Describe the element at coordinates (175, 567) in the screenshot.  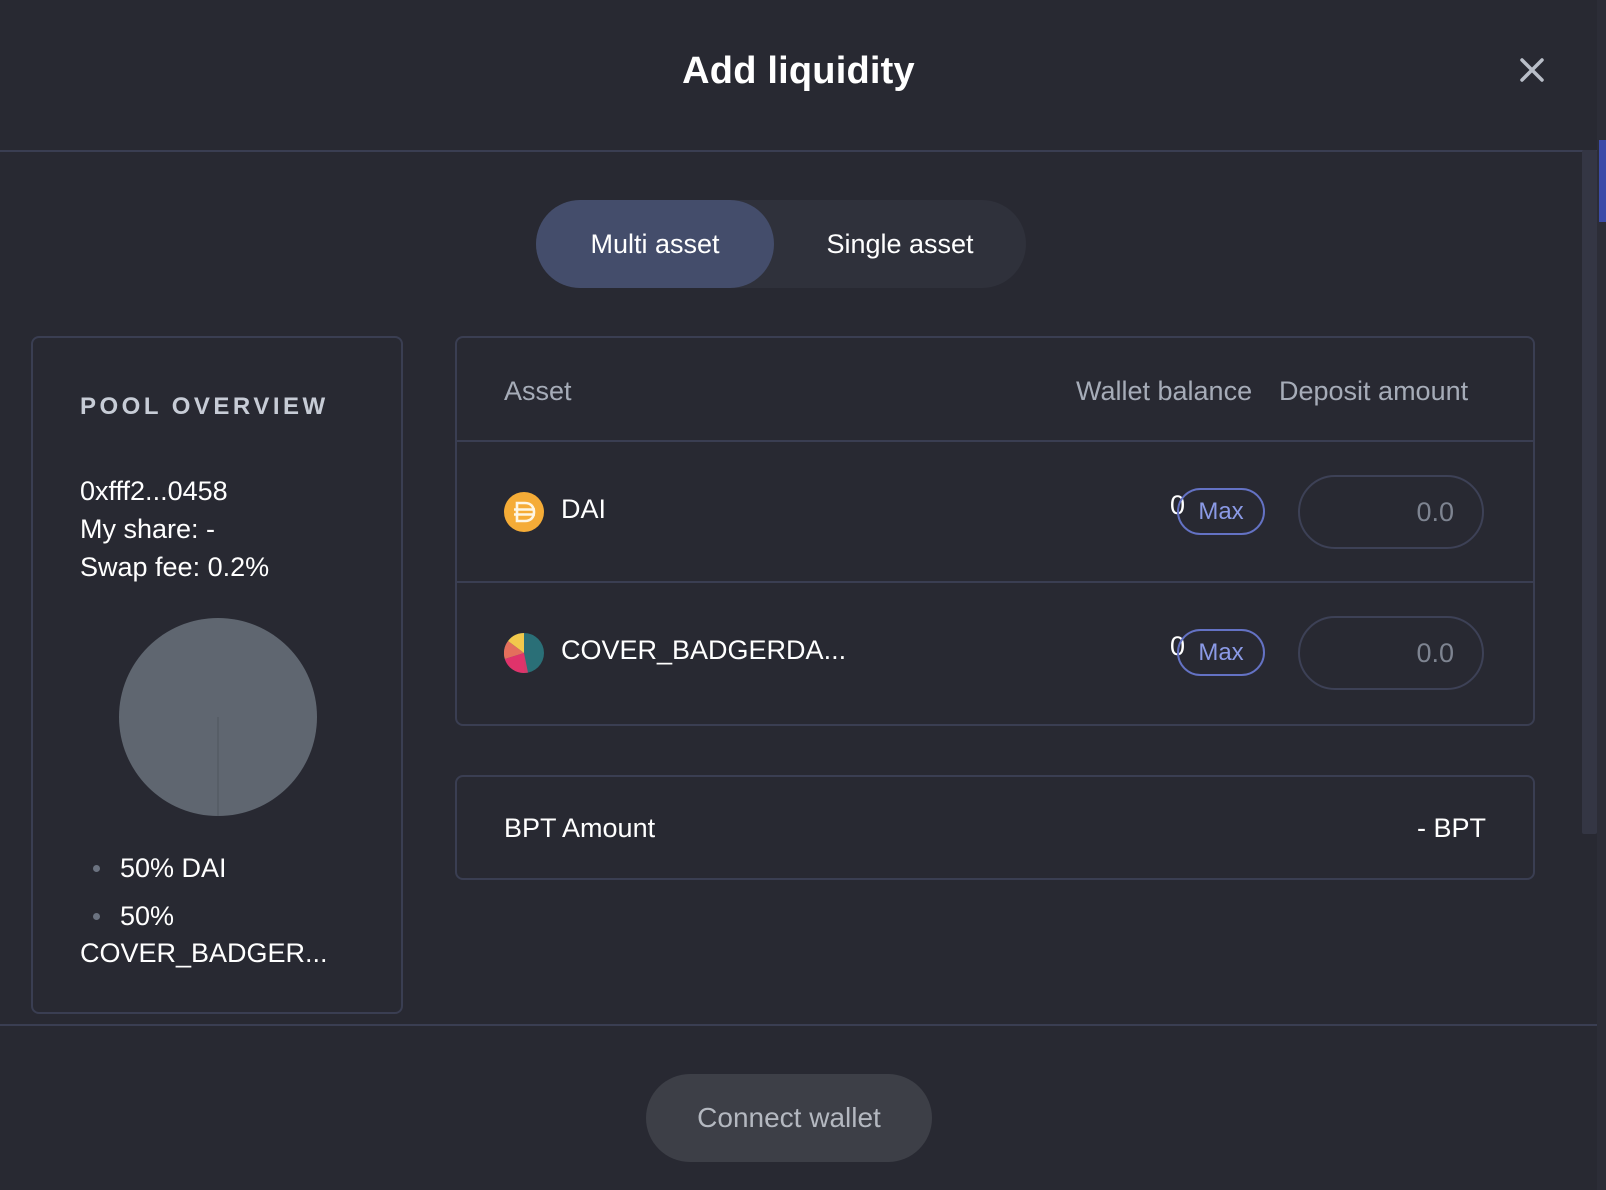
I see `swap-fee: Swap fee: 0.2%` at that location.